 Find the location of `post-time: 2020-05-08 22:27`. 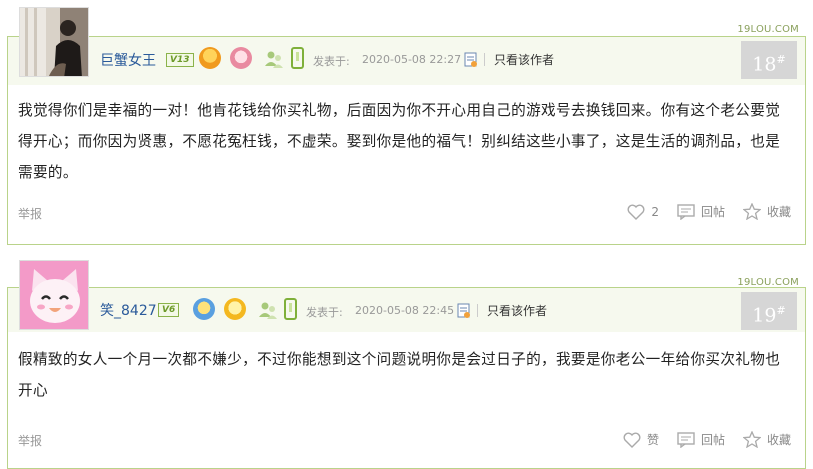

post-time: 2020-05-08 22:27 is located at coordinates (412, 59).